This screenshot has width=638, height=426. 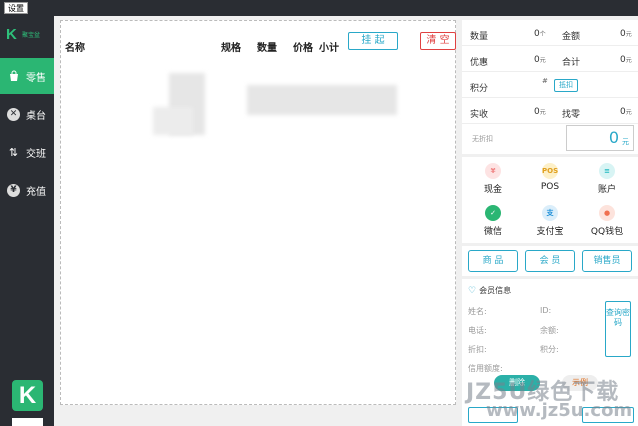 What do you see at coordinates (549, 349) in the screenshot?
I see `member-points-label: 积分:` at bounding box center [549, 349].